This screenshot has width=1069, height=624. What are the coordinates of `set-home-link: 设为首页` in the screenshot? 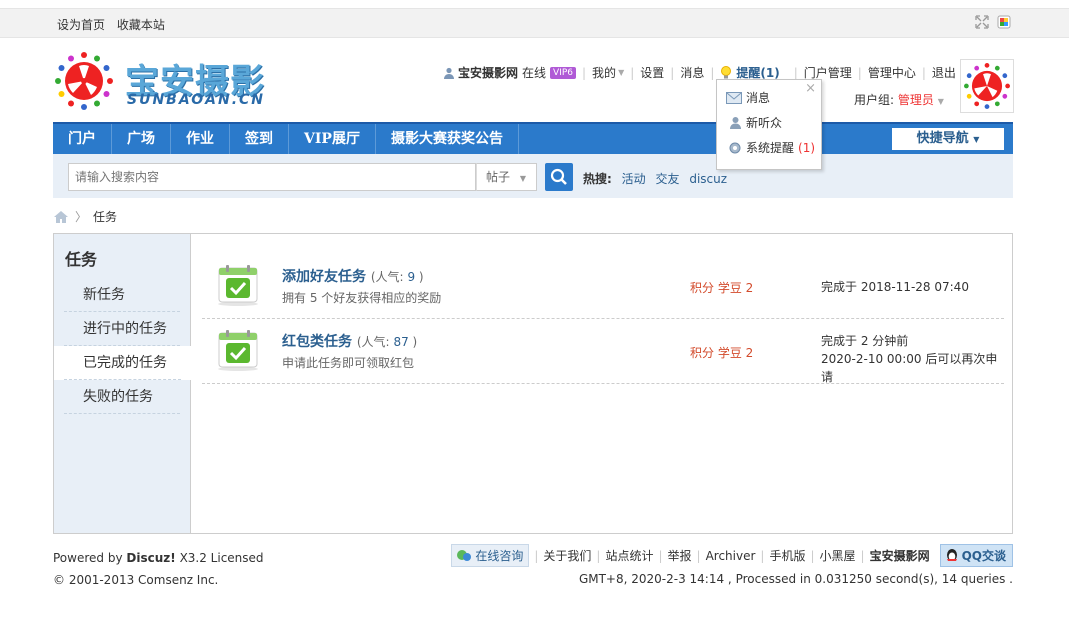 It's located at (81, 25).